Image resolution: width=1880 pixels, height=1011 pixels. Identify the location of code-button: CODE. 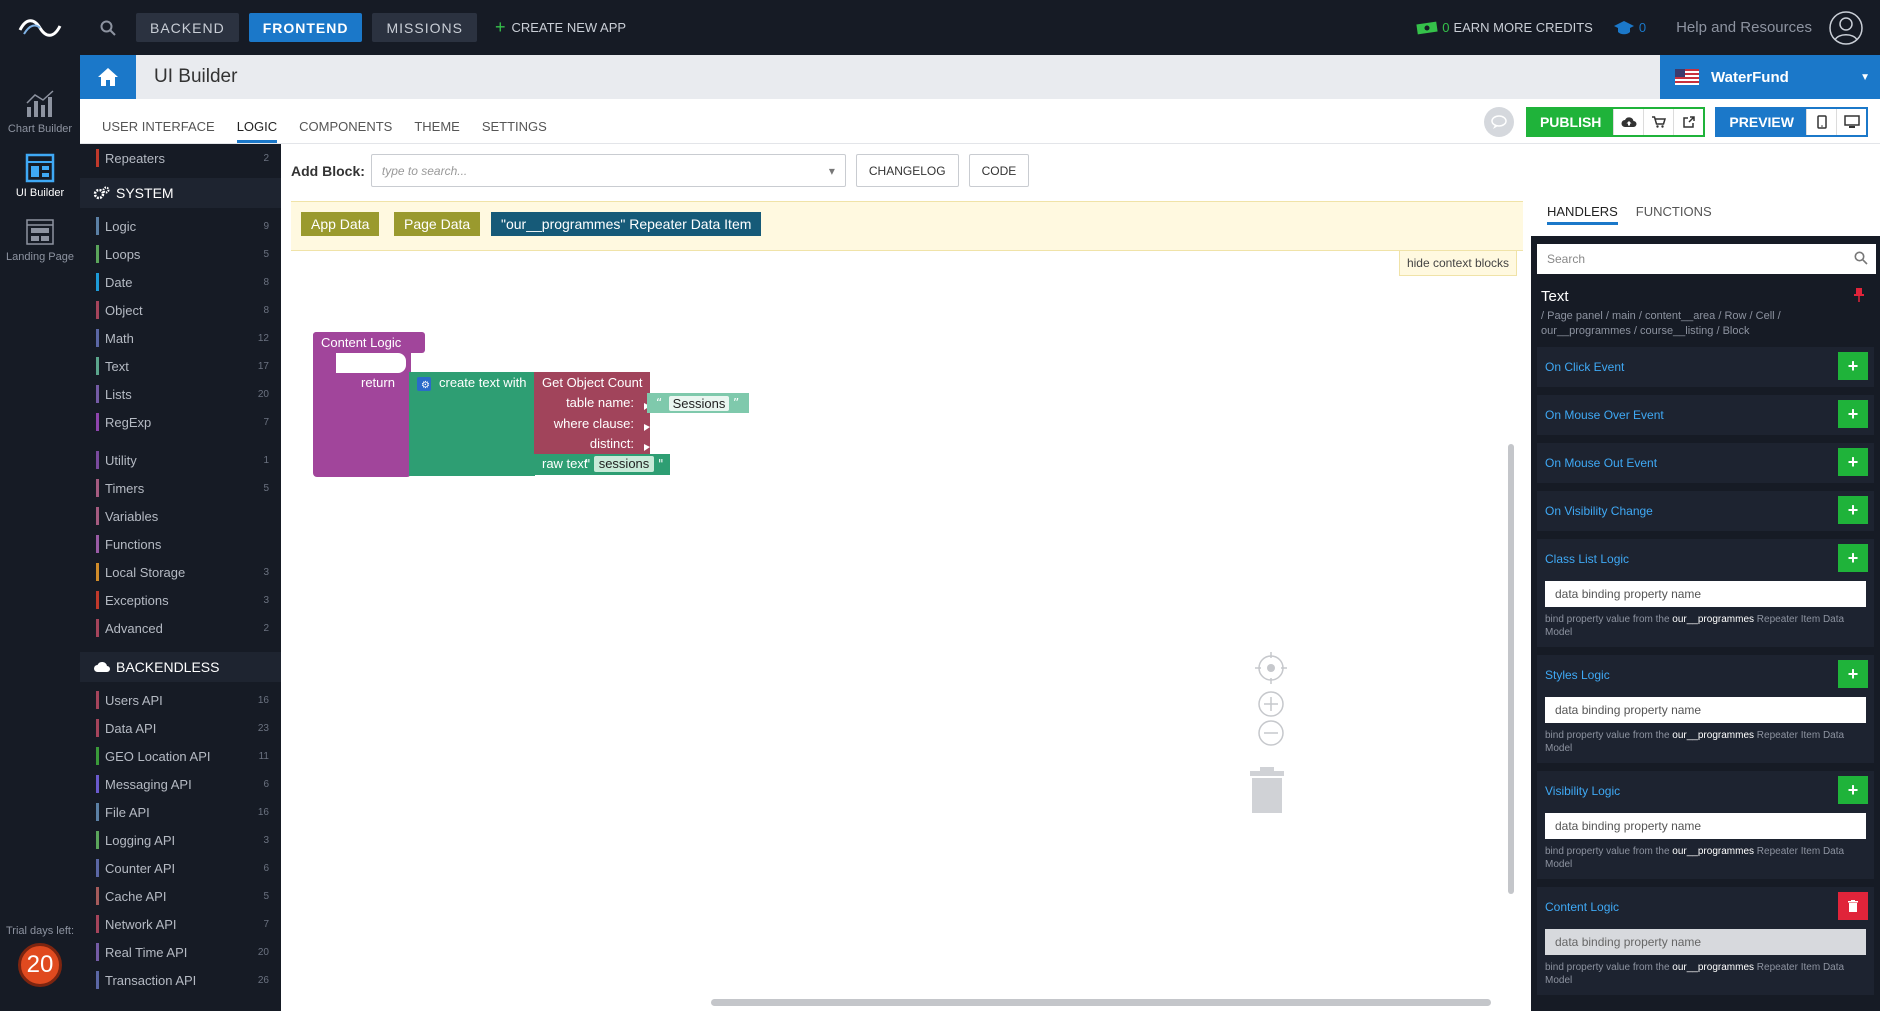
(999, 170).